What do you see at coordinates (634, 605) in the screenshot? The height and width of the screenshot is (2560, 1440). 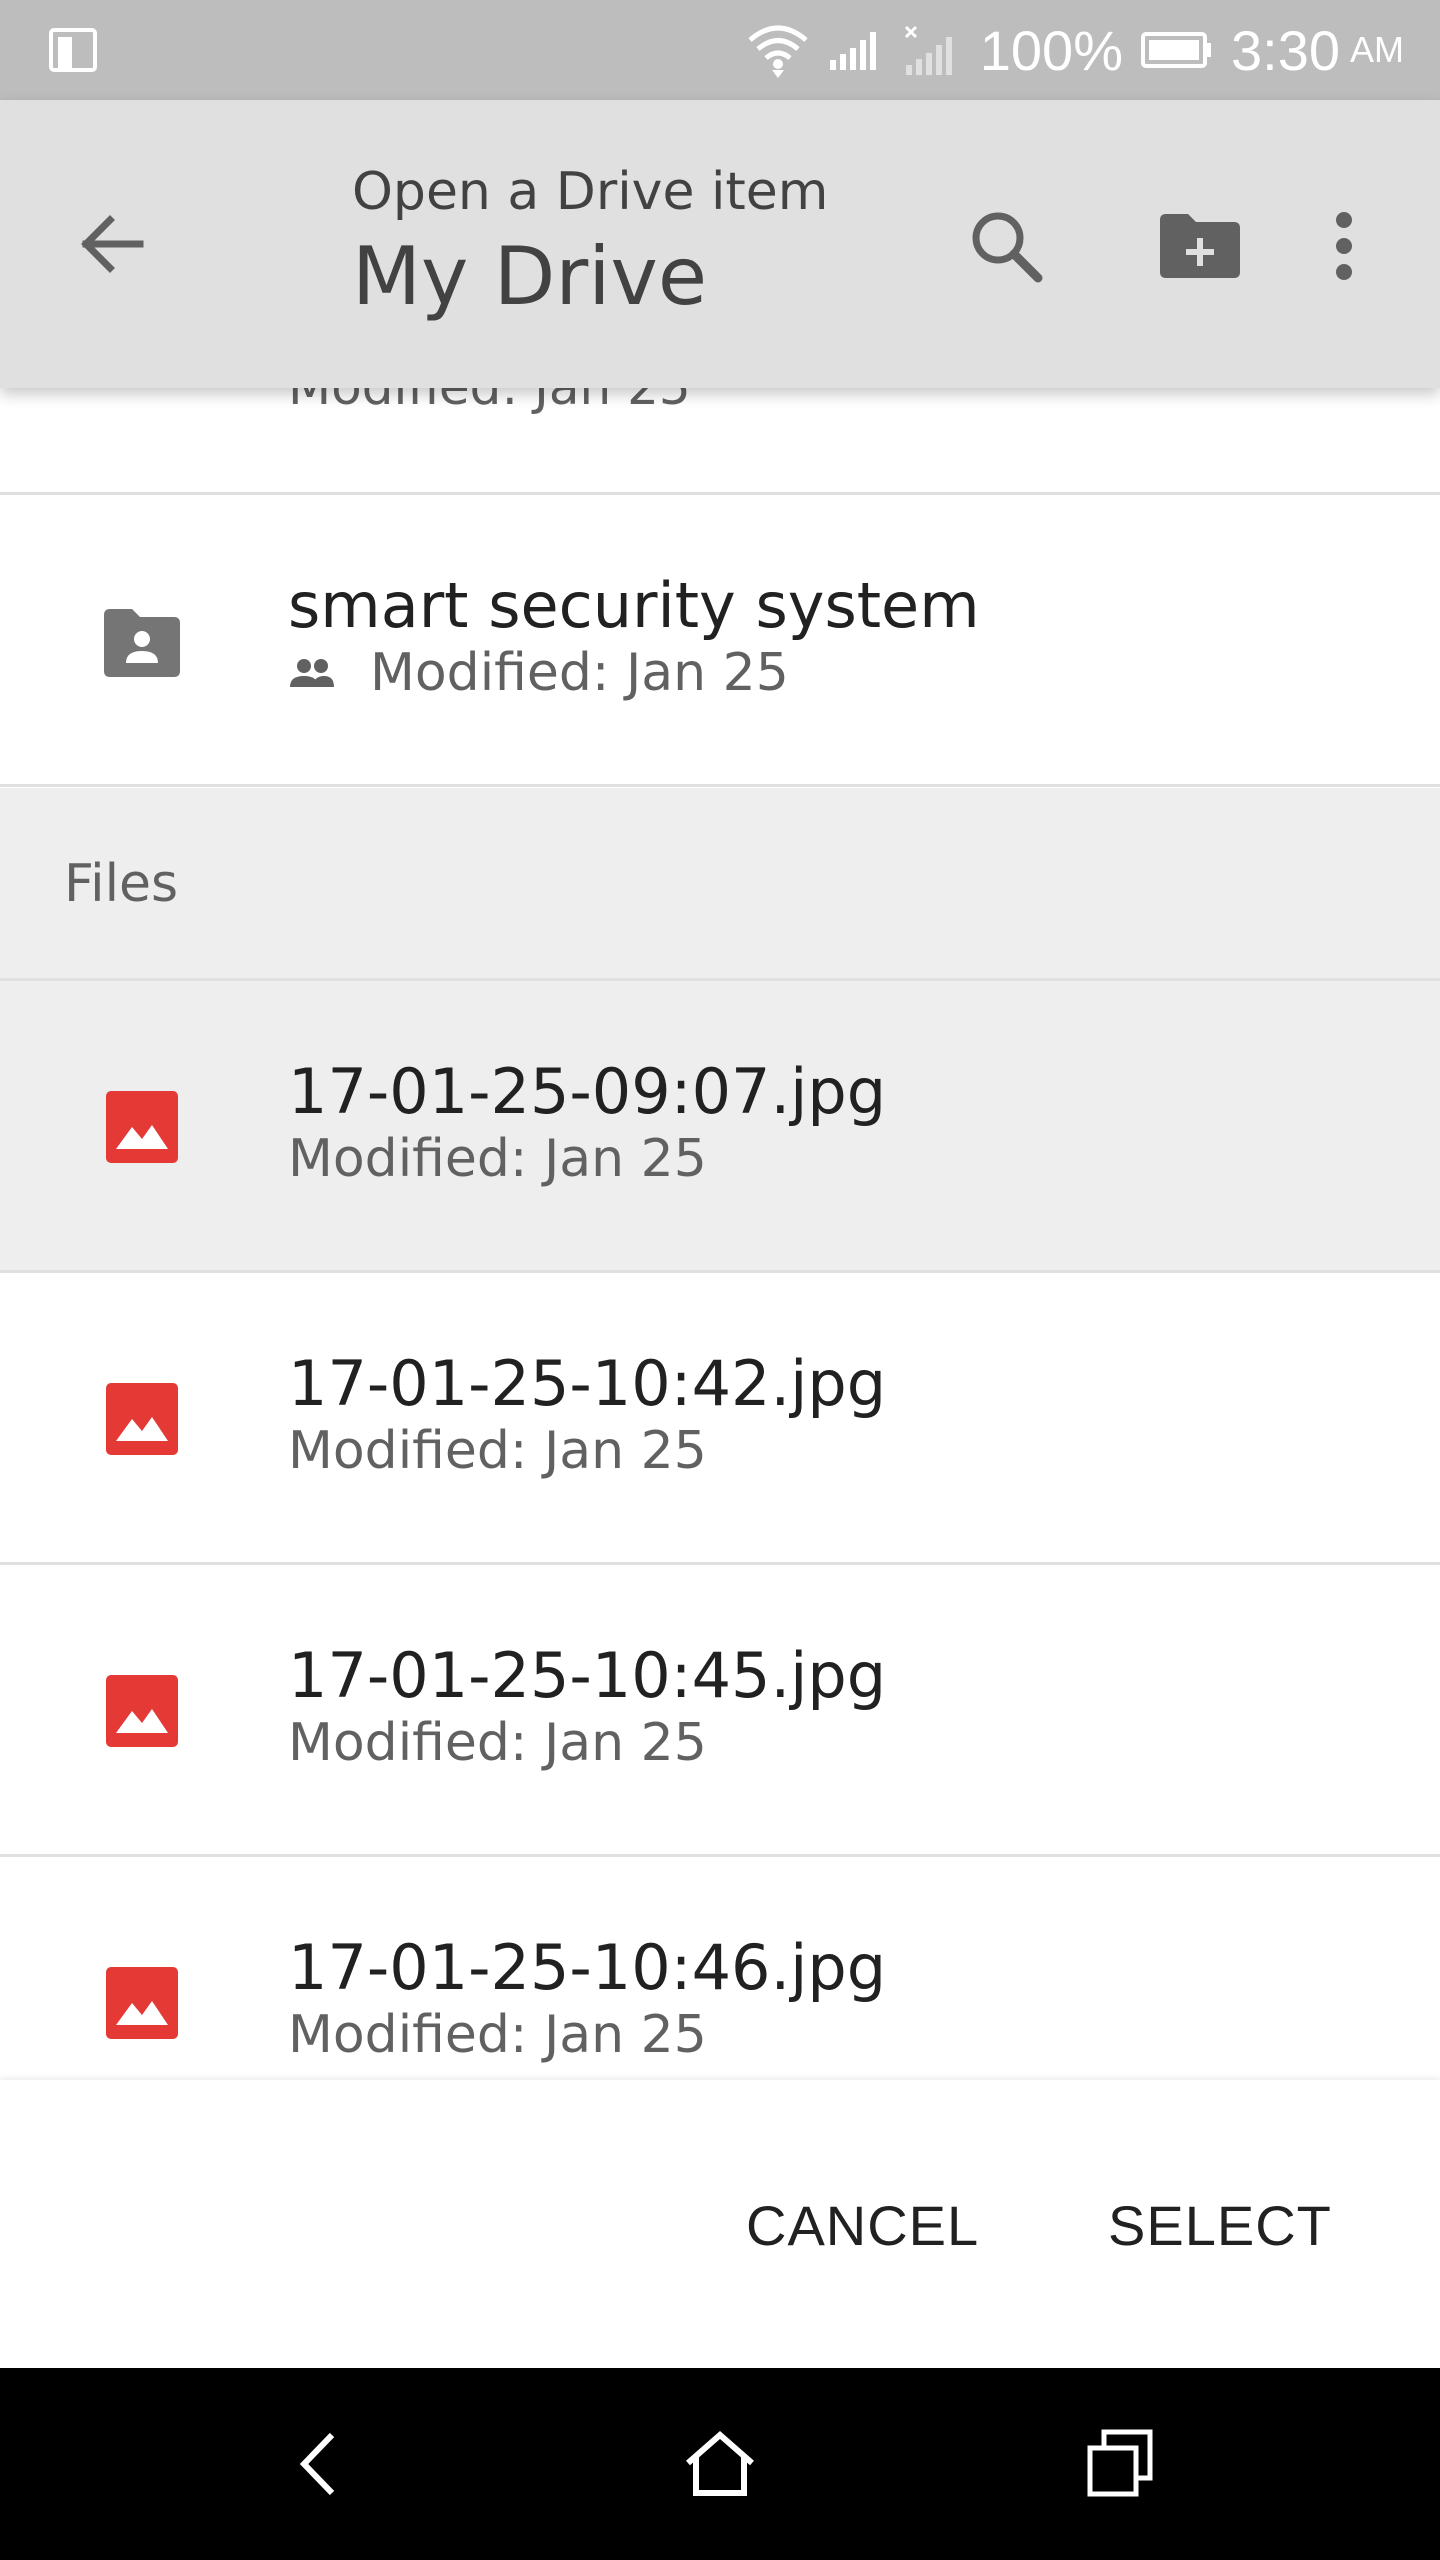 I see `folder-name: smart security system` at bounding box center [634, 605].